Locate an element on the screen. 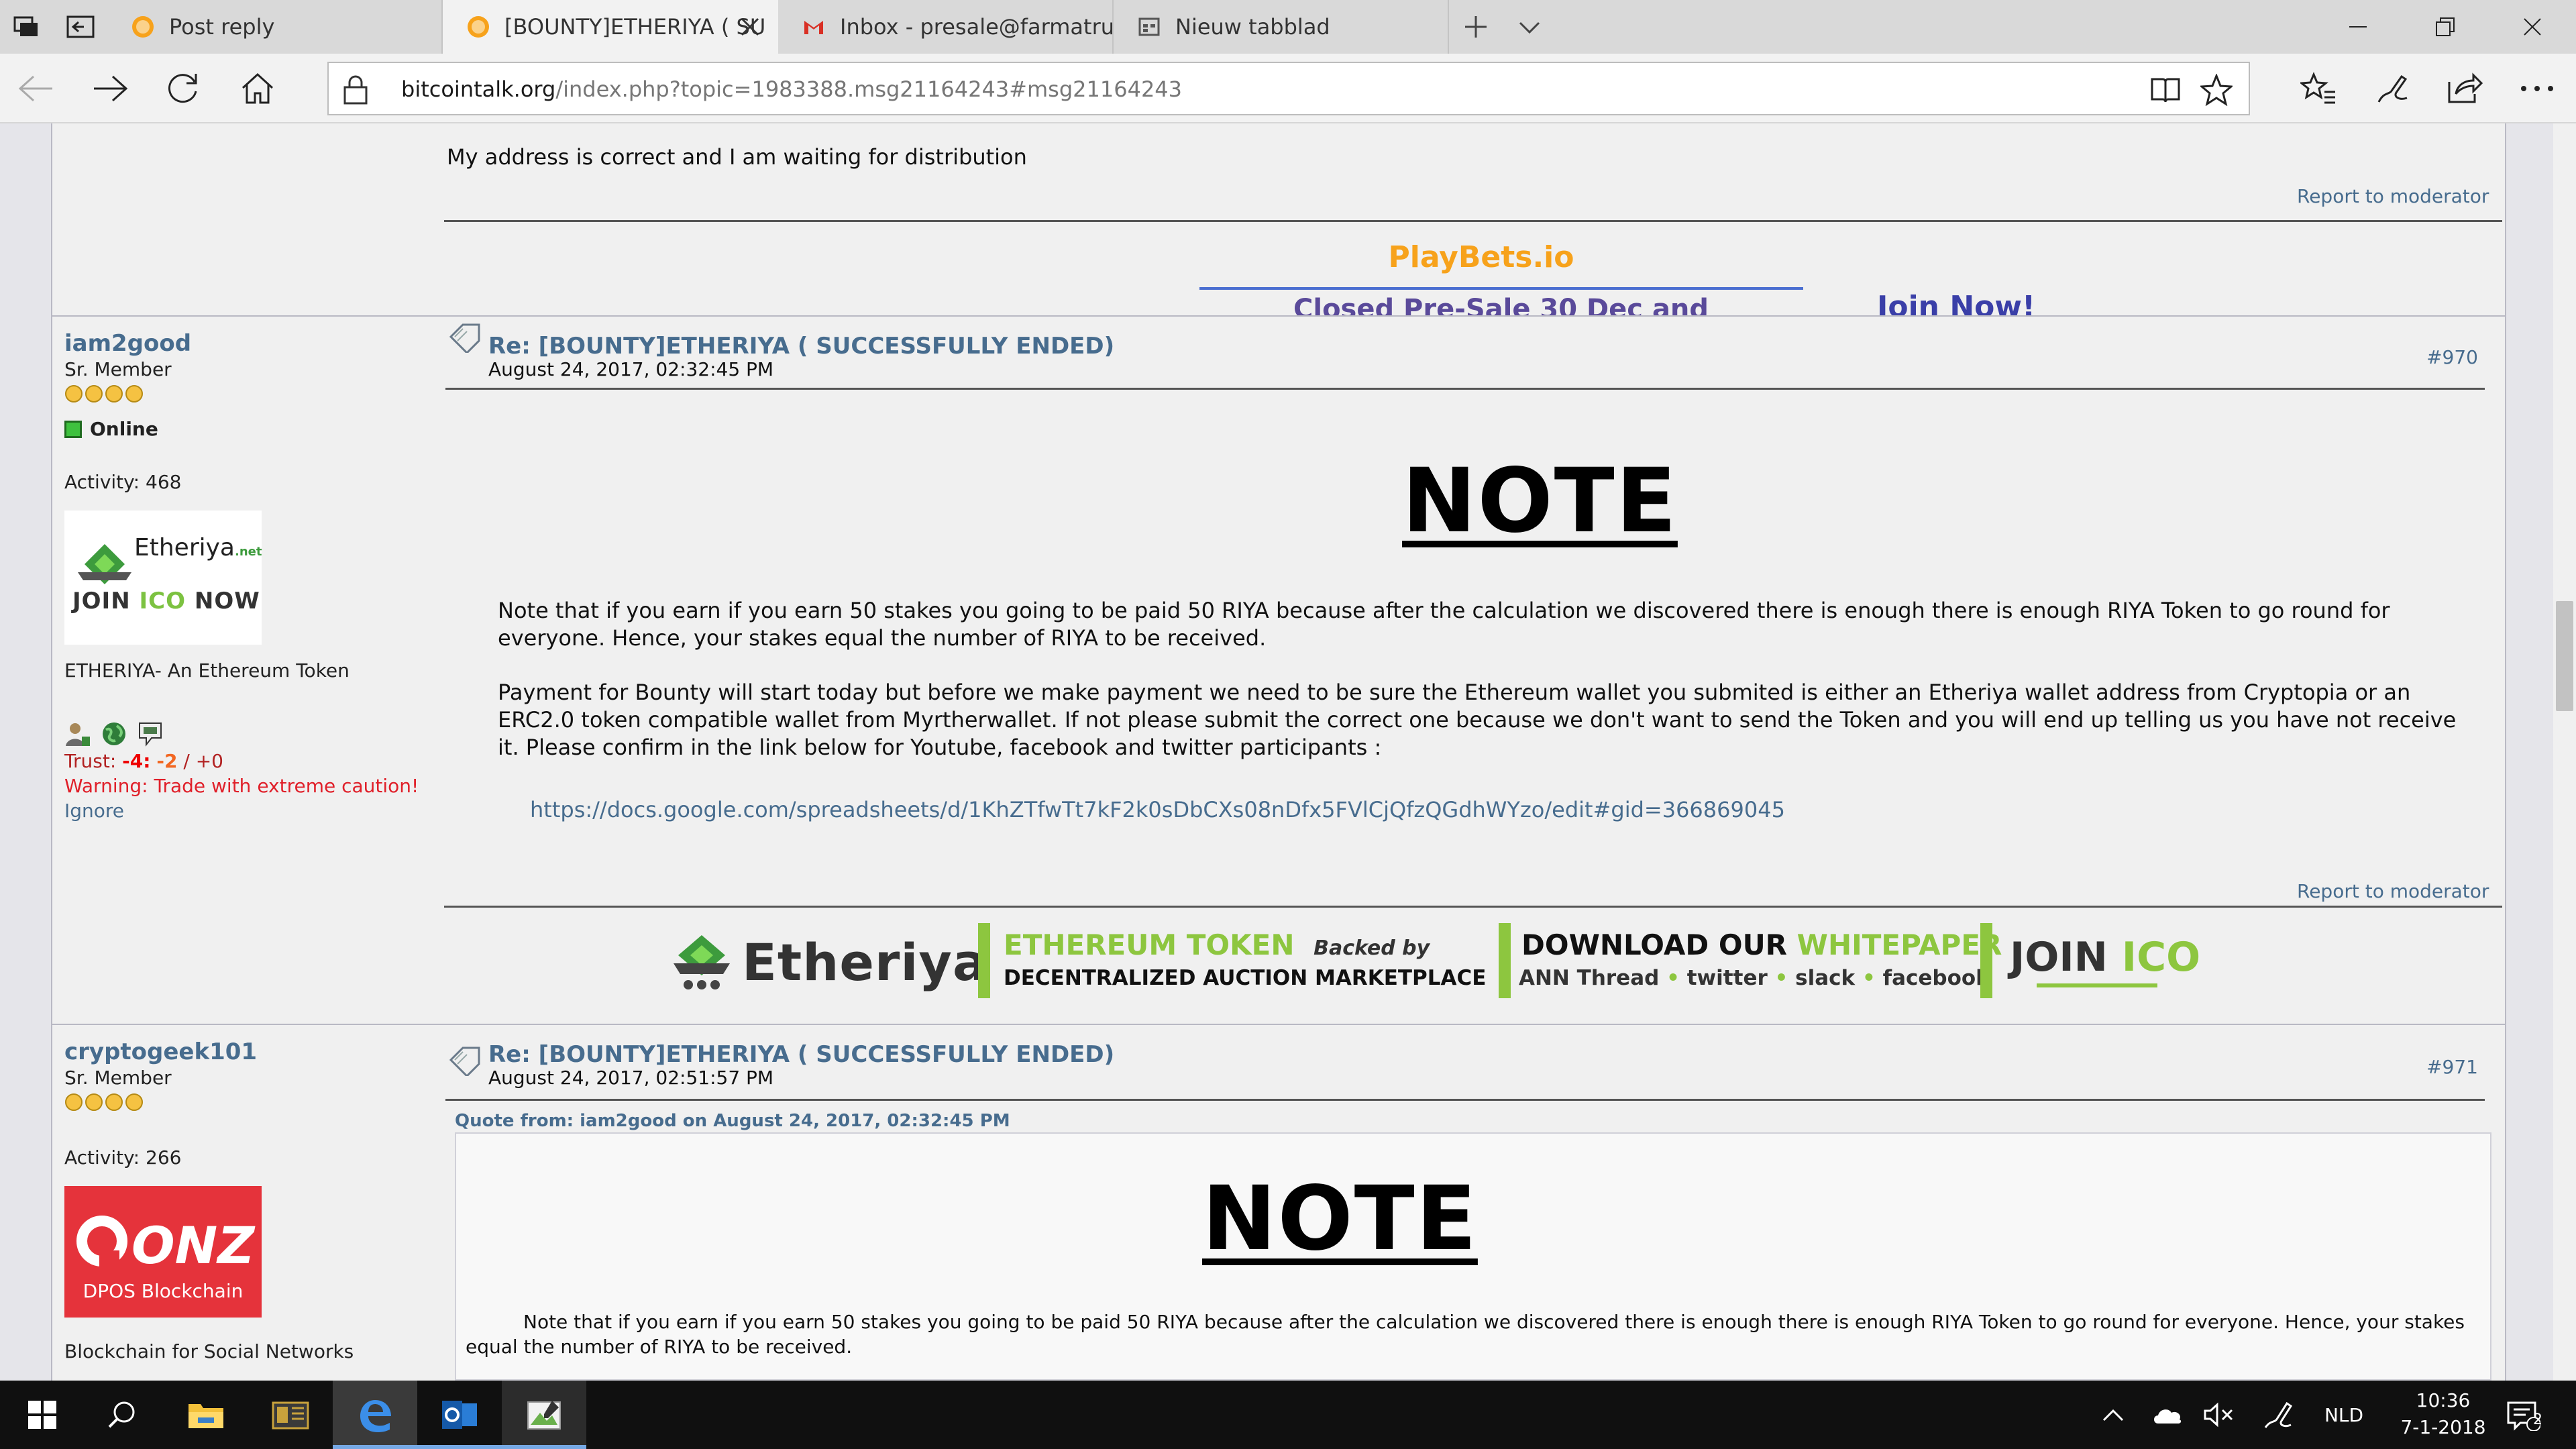  playbets-banner: PlayBets.io Closed Pre-Sale 30 Dec and is located at coordinates (1481, 277).